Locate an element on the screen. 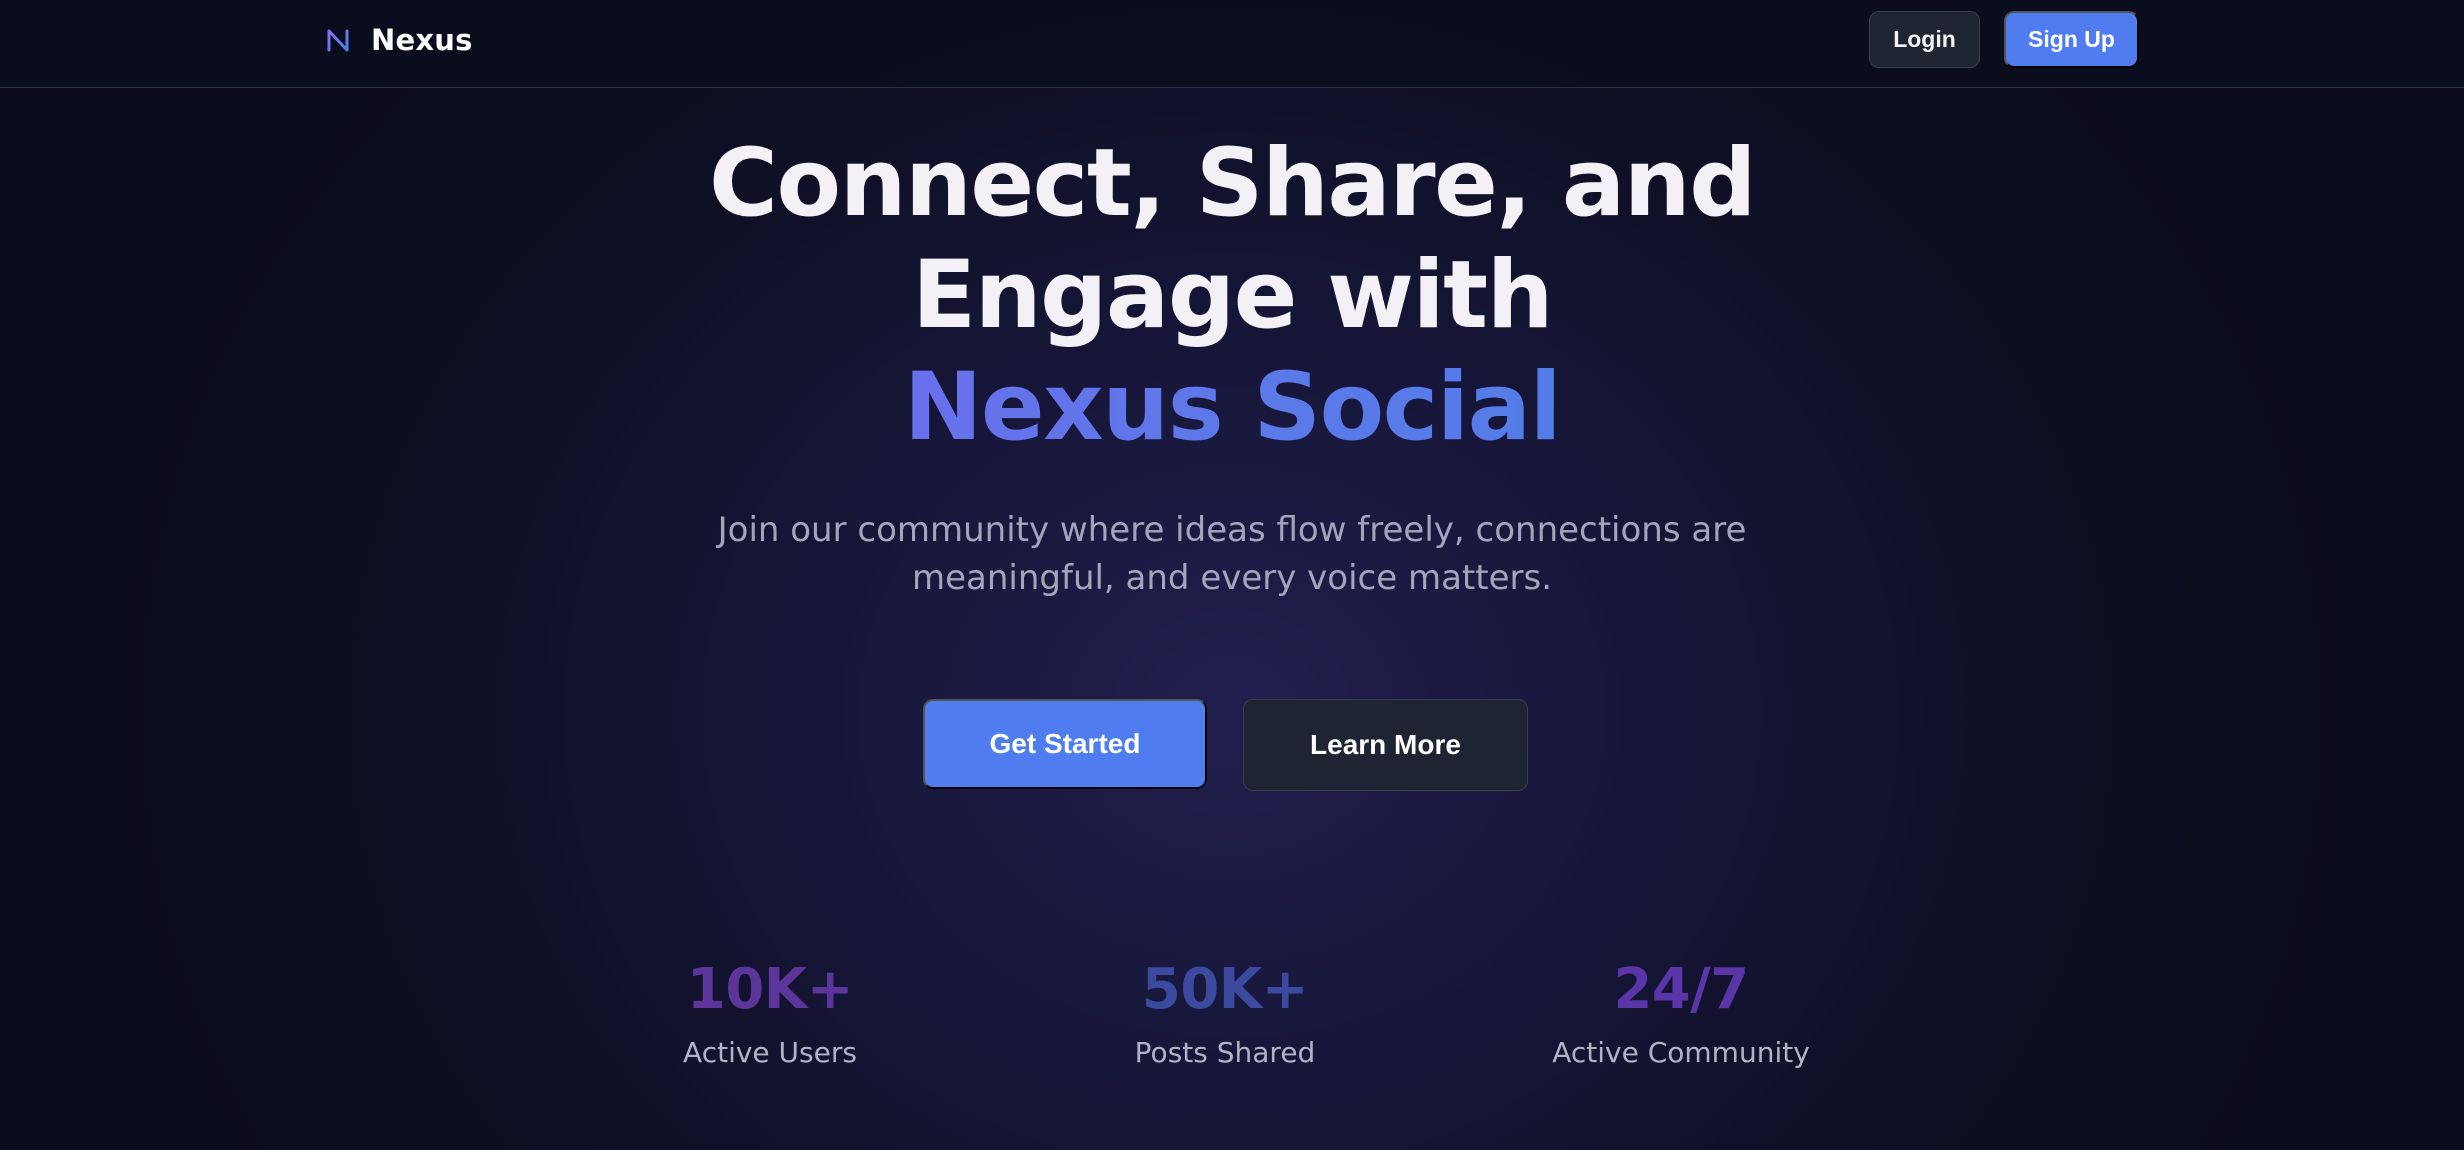  stat-posts-shared: 50K+ Posts Shared is located at coordinates (1225, 1013).